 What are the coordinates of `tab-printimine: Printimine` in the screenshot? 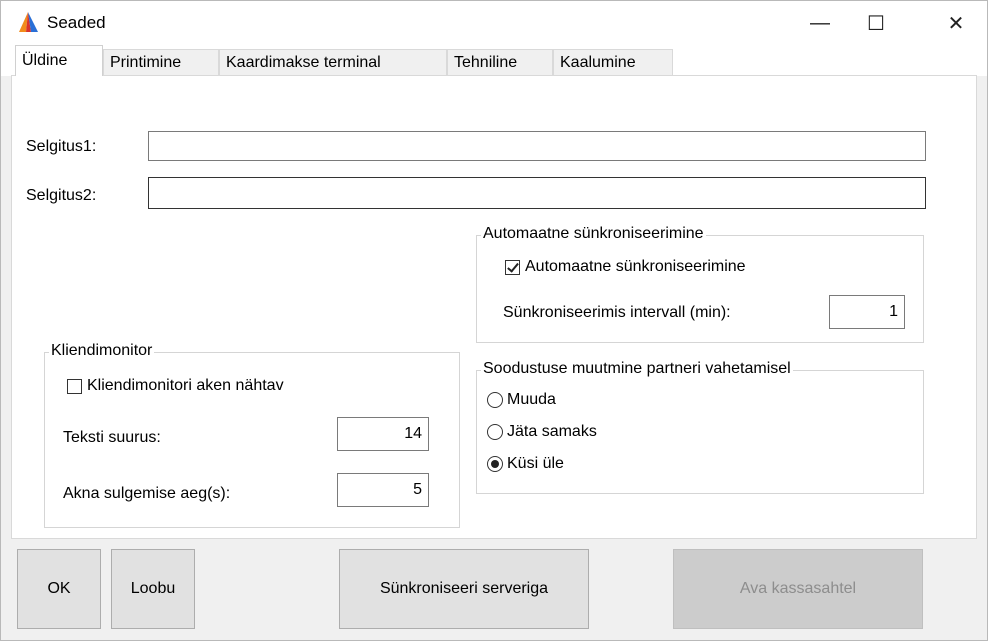 It's located at (161, 62).